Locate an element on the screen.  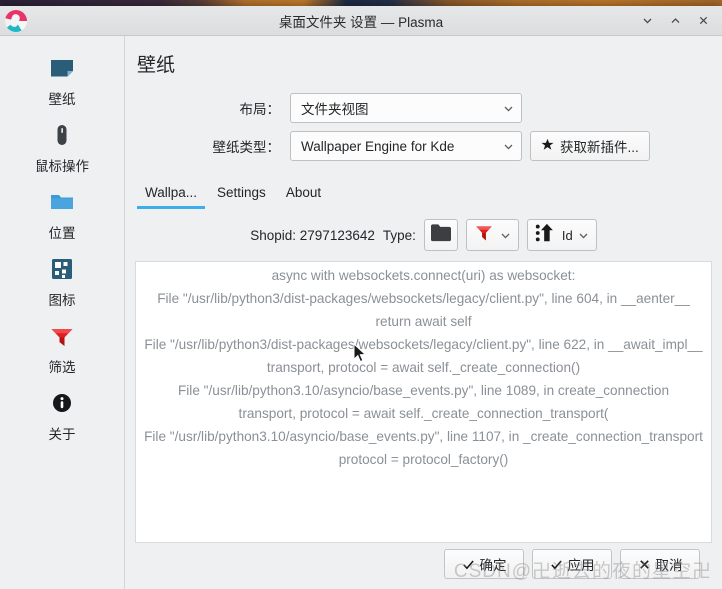
layout-select-value: 文件夹视图 is located at coordinates (335, 109).